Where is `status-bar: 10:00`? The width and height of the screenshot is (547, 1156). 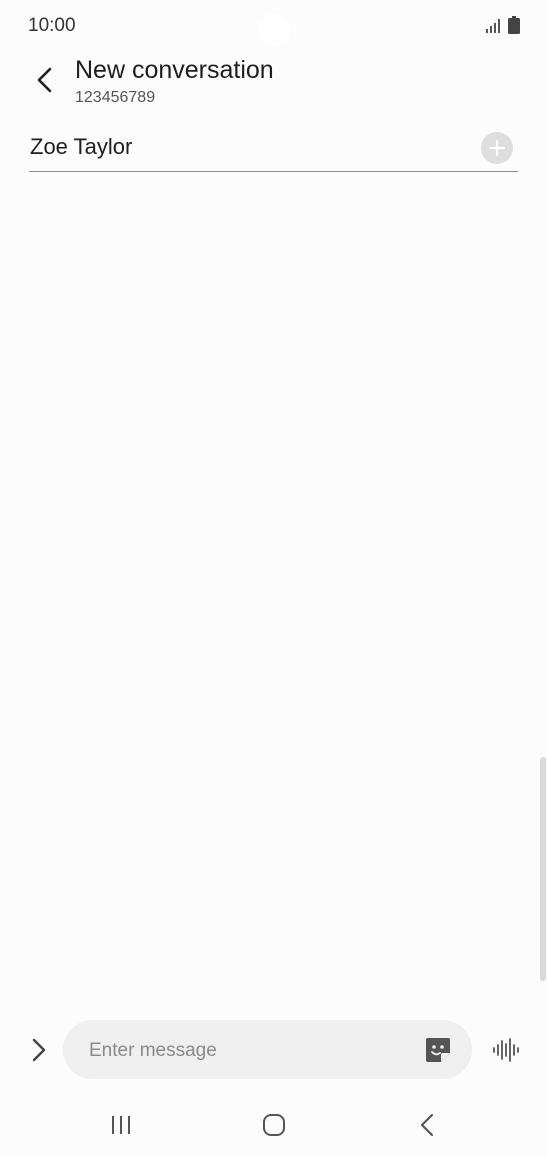
status-bar: 10:00 is located at coordinates (273, 26).